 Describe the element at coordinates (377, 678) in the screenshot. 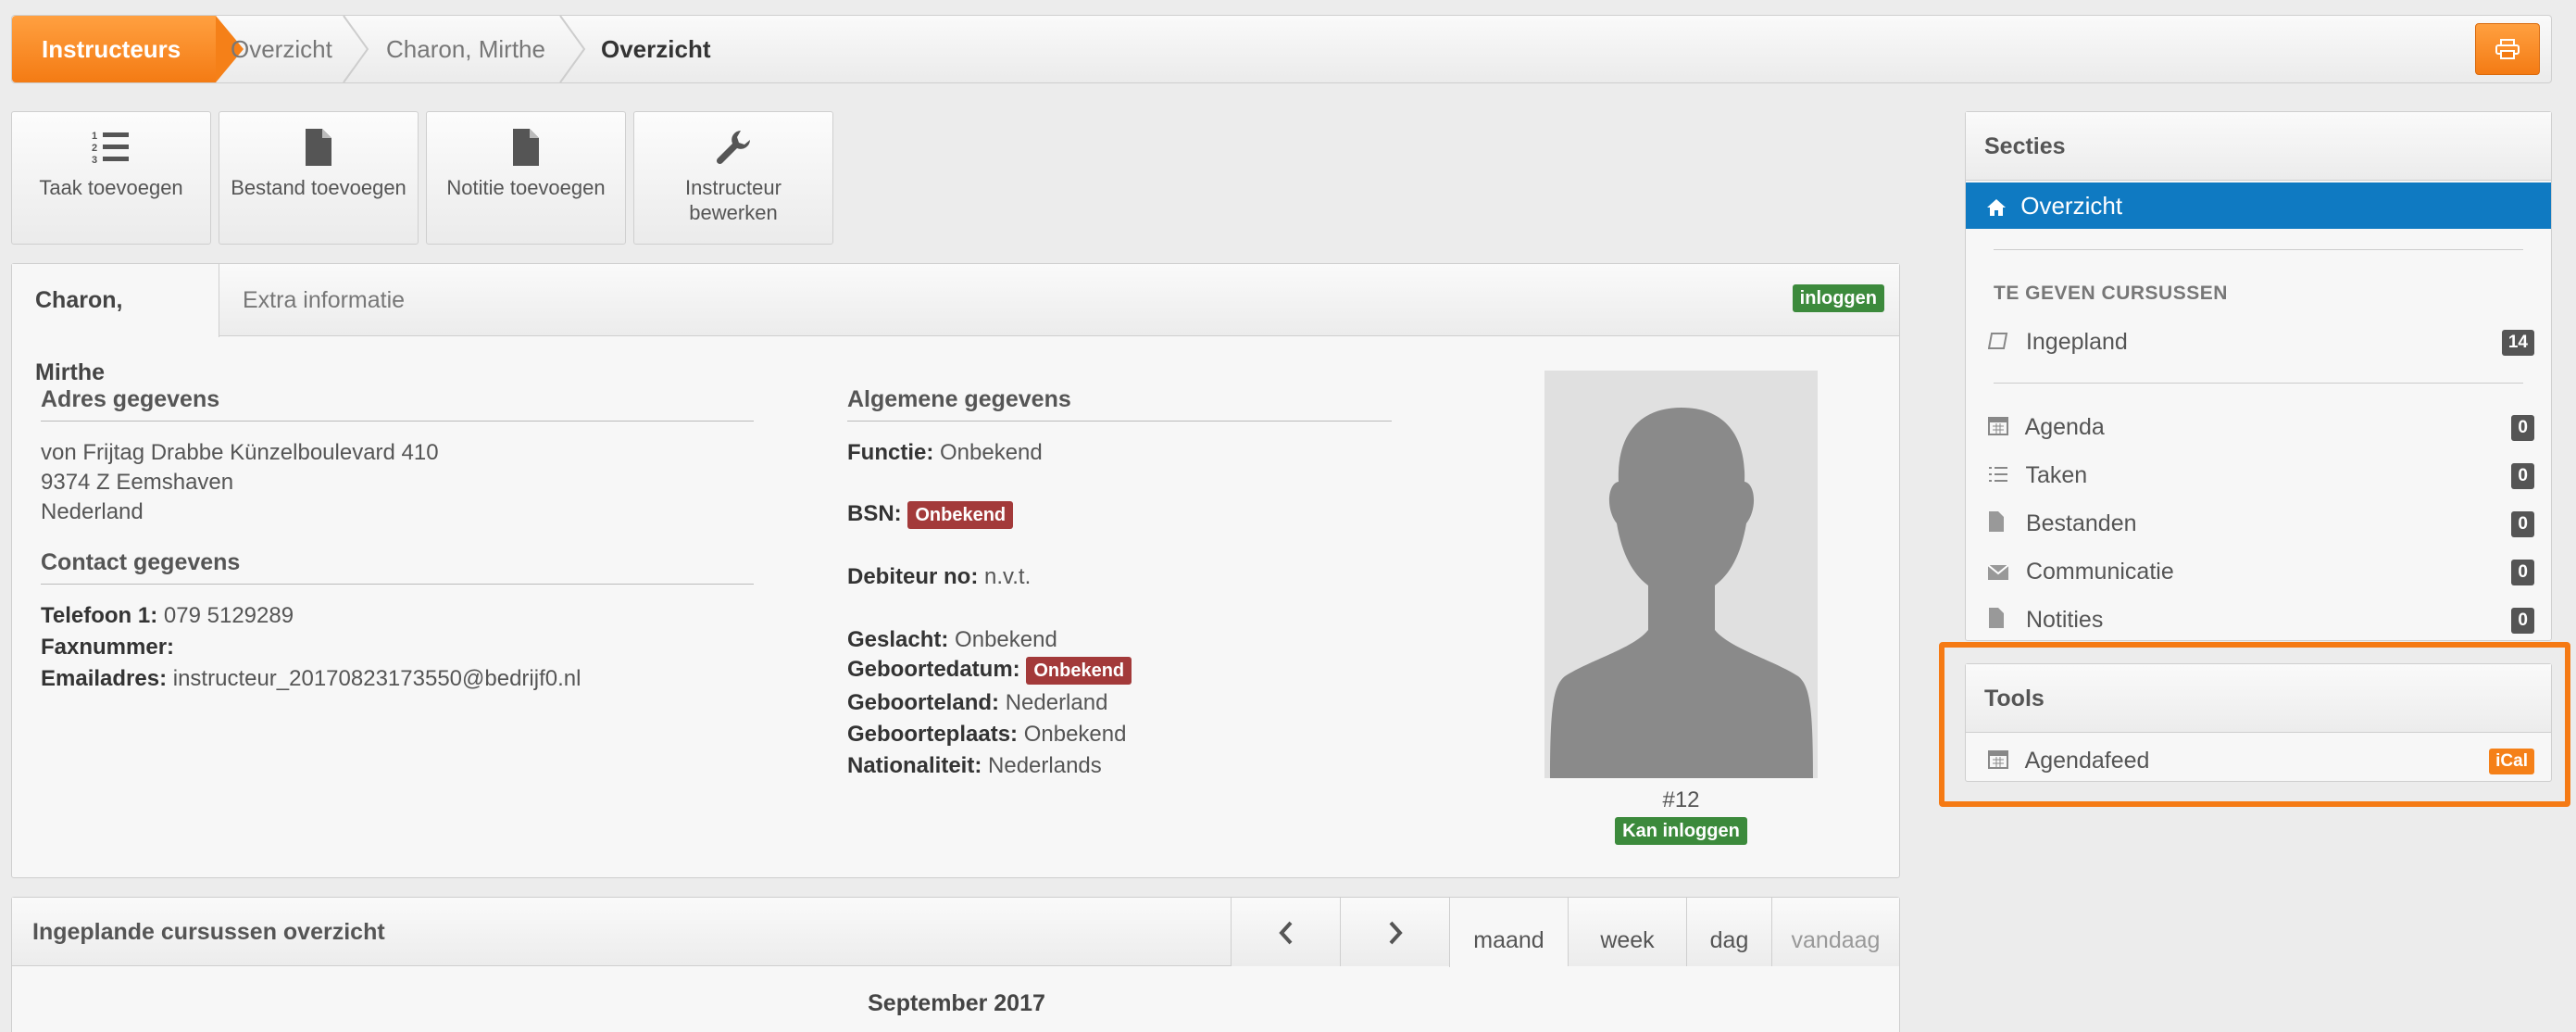

I see `email-value: instructeur_20170823173550@bedrijf0.nl` at that location.